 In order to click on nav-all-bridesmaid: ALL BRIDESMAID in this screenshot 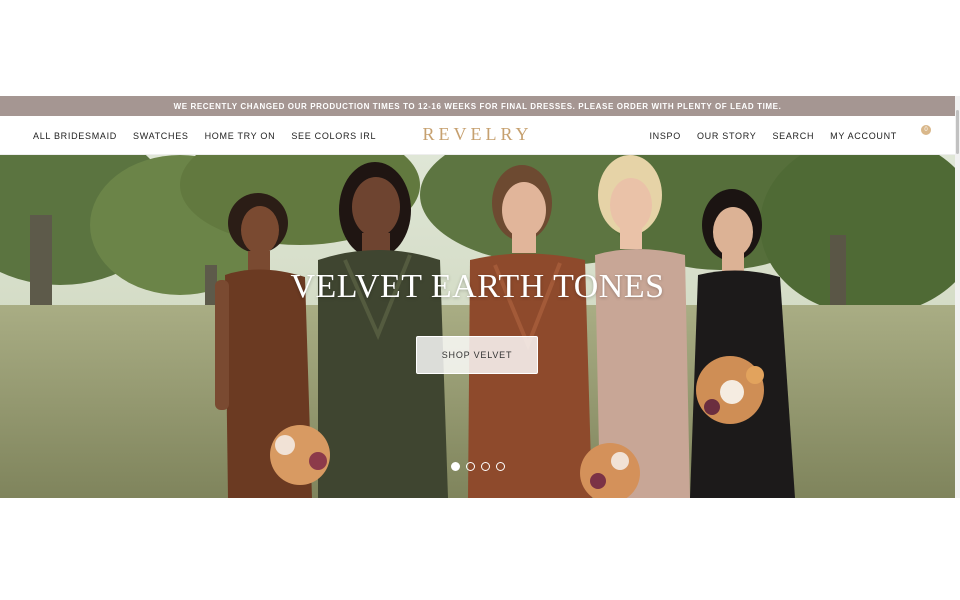, I will do `click(75, 136)`.